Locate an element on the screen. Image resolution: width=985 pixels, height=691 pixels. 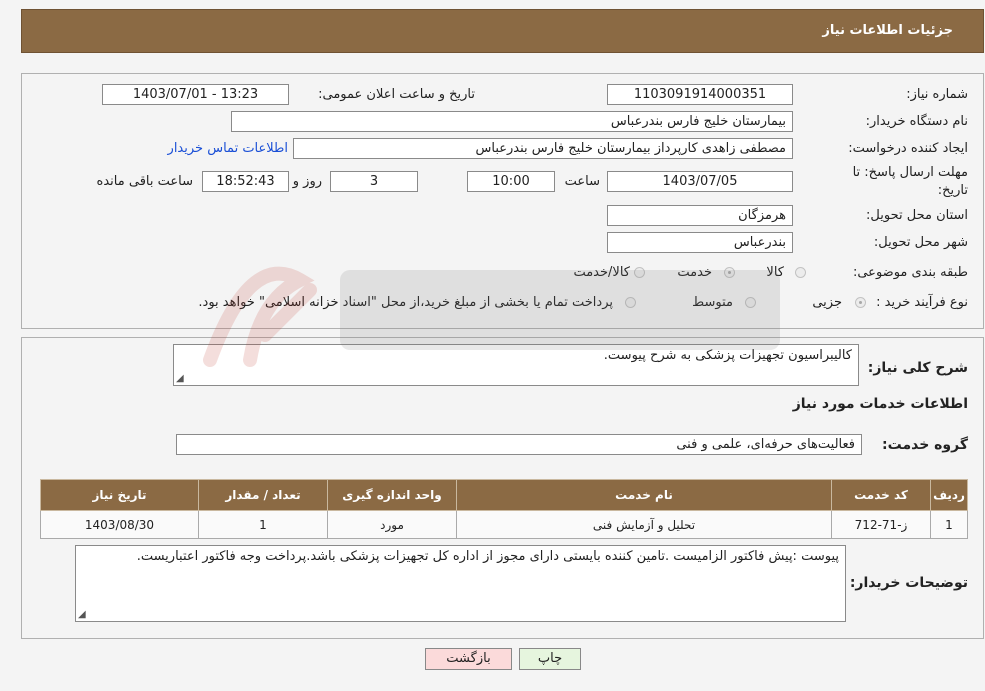
process-option-small-radio is located at coordinates (860, 302).